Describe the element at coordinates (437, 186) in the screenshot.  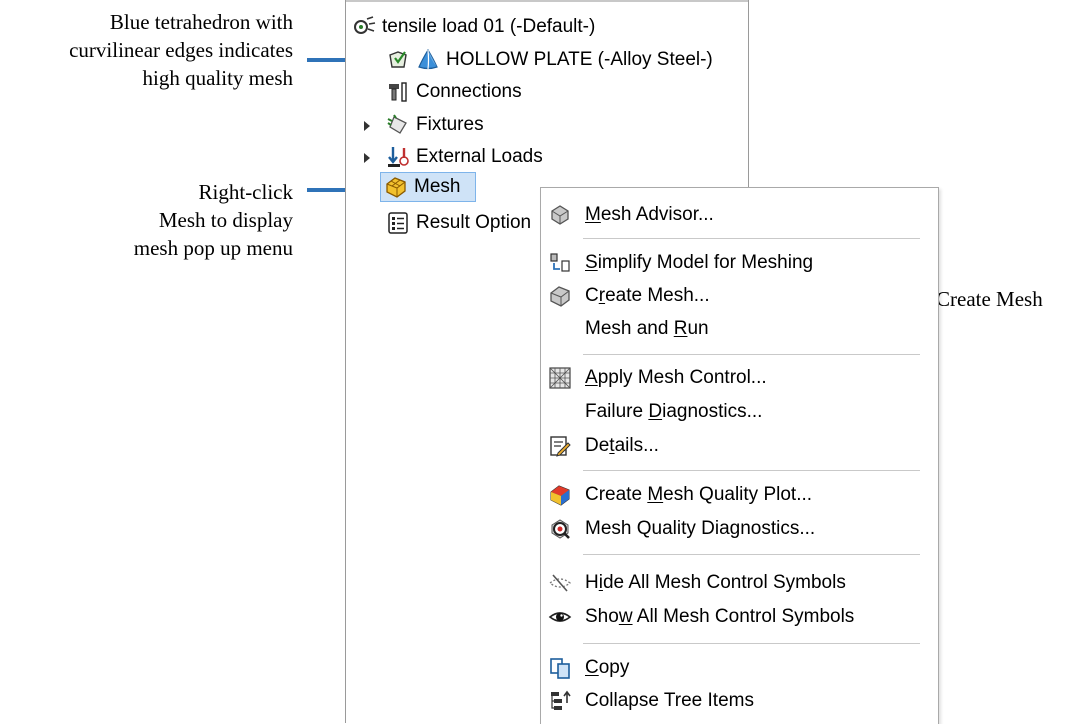
I see `tree-item-label: Mesh` at that location.